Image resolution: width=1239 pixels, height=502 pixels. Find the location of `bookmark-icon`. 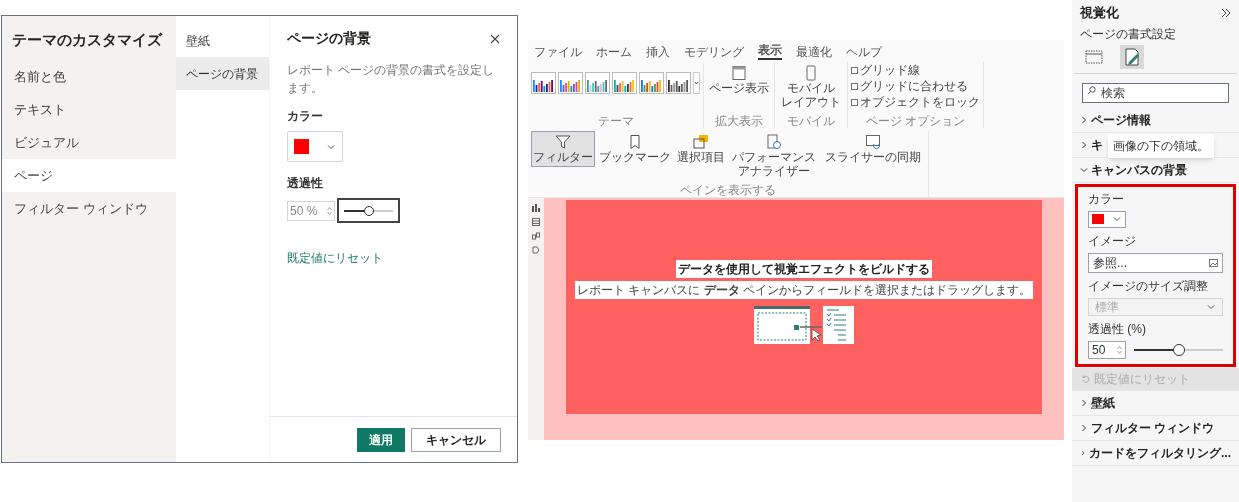

bookmark-icon is located at coordinates (635, 142).